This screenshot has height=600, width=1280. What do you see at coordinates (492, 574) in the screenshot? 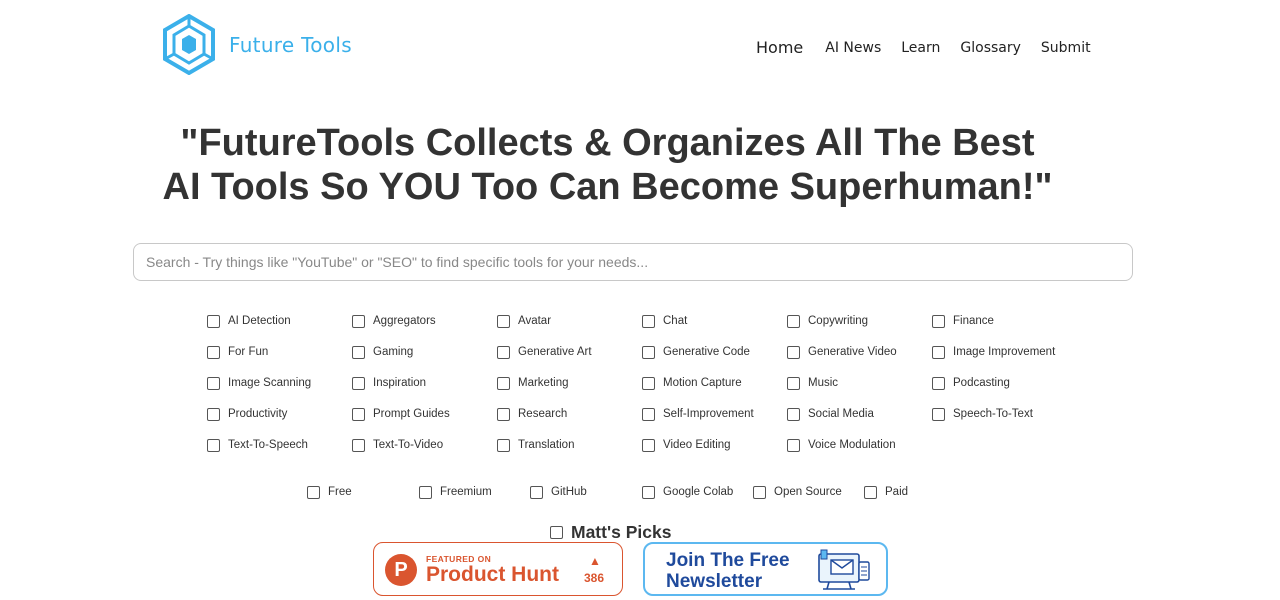
I see `product-hunt-name: Product Hunt` at bounding box center [492, 574].